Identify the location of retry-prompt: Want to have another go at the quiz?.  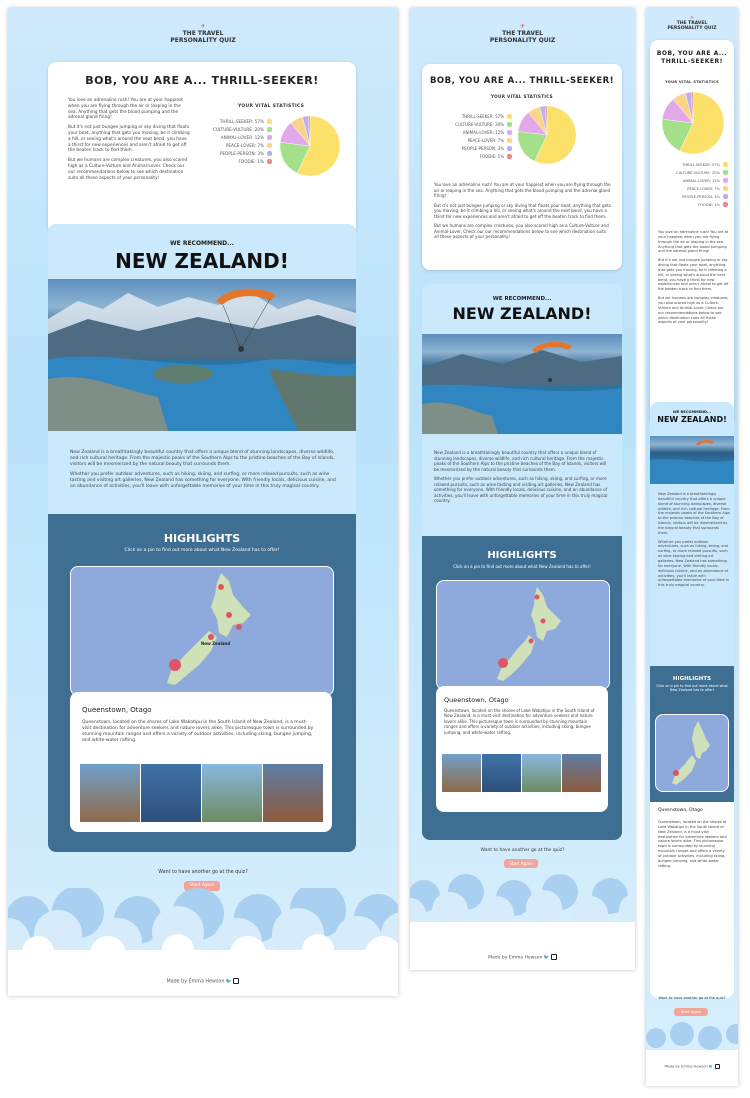
(522, 850).